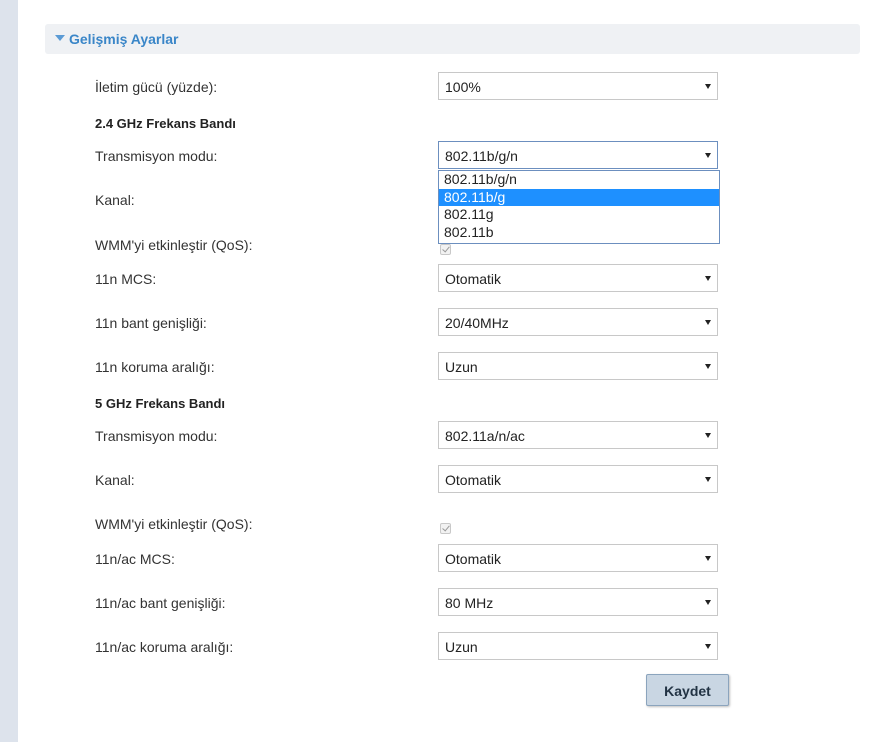 The height and width of the screenshot is (742, 875). I want to click on band5-gi-select: Uzun, so click(578, 646).